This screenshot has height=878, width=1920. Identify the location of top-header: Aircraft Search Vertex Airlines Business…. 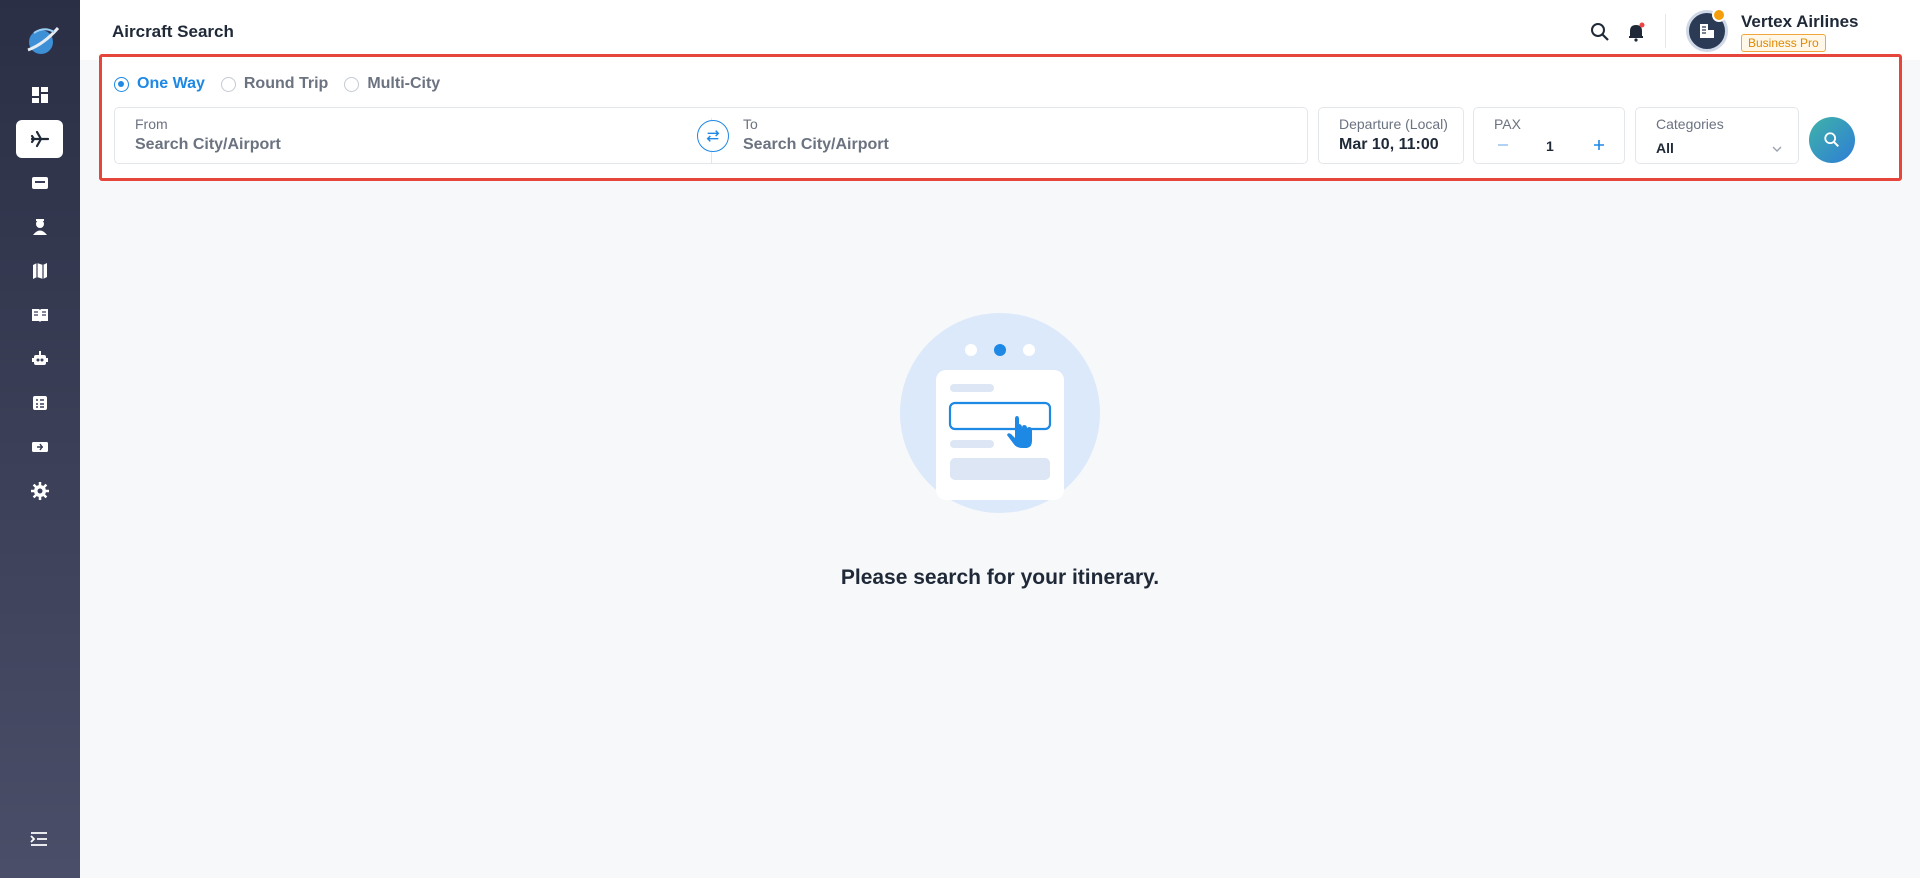
(1000, 30).